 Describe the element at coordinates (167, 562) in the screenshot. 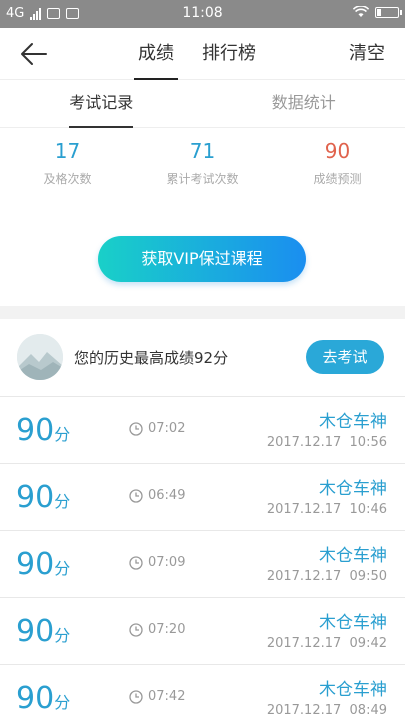

I see `duration-text: 07:09` at that location.